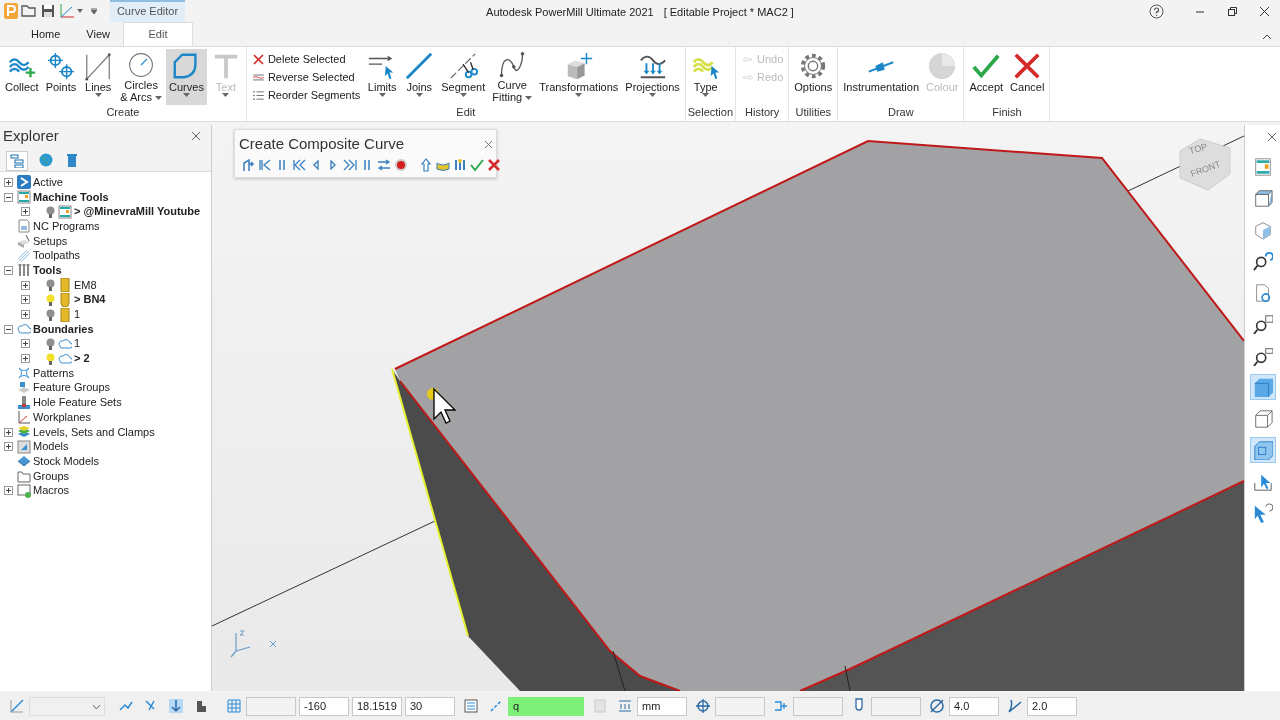  Describe the element at coordinates (90, 300) in the screenshot. I see `tree-item: > BN4` at that location.